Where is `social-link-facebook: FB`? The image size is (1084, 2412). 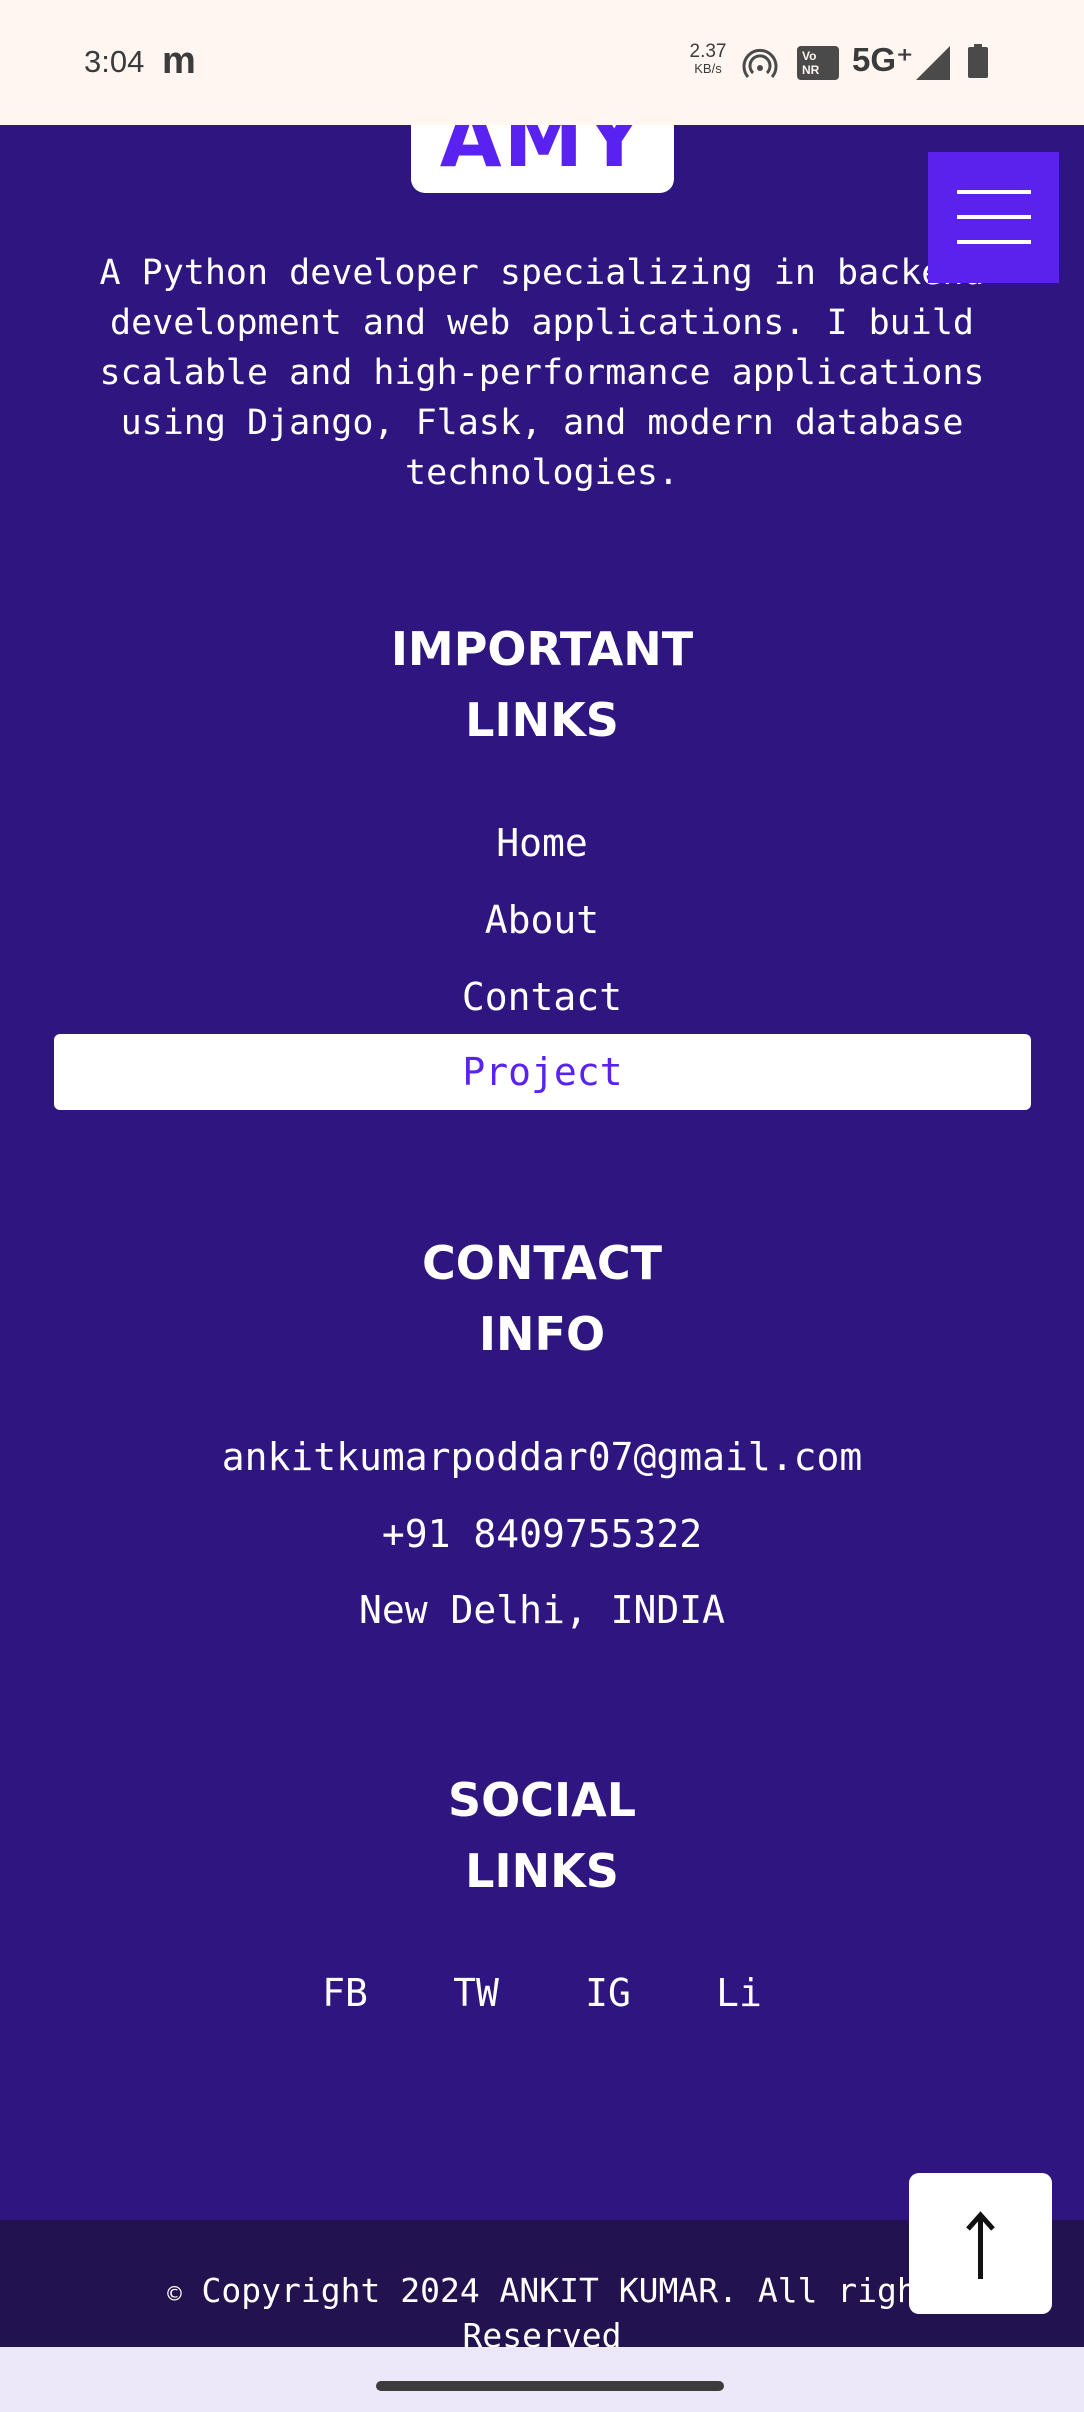
social-link-facebook: FB is located at coordinates (345, 1993).